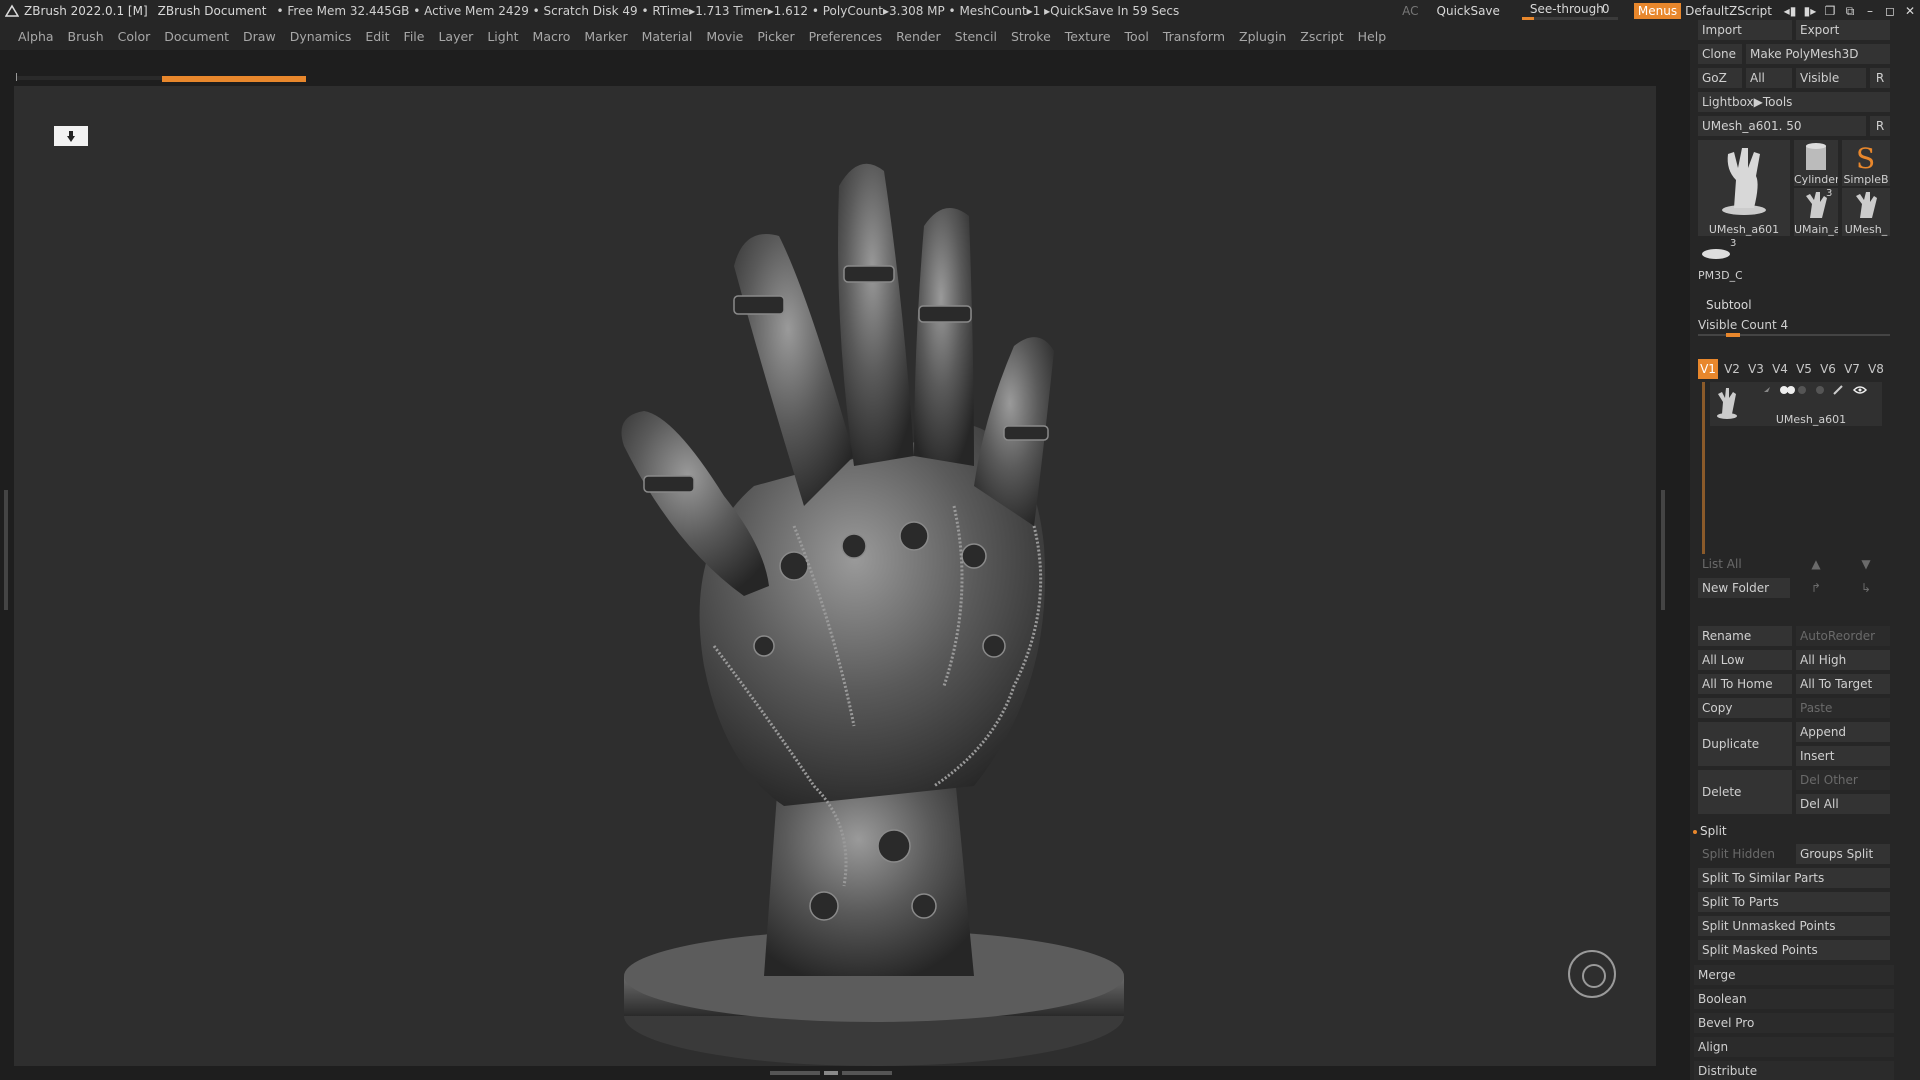  I want to click on subtool-item-toggles-icon, so click(1821, 390).